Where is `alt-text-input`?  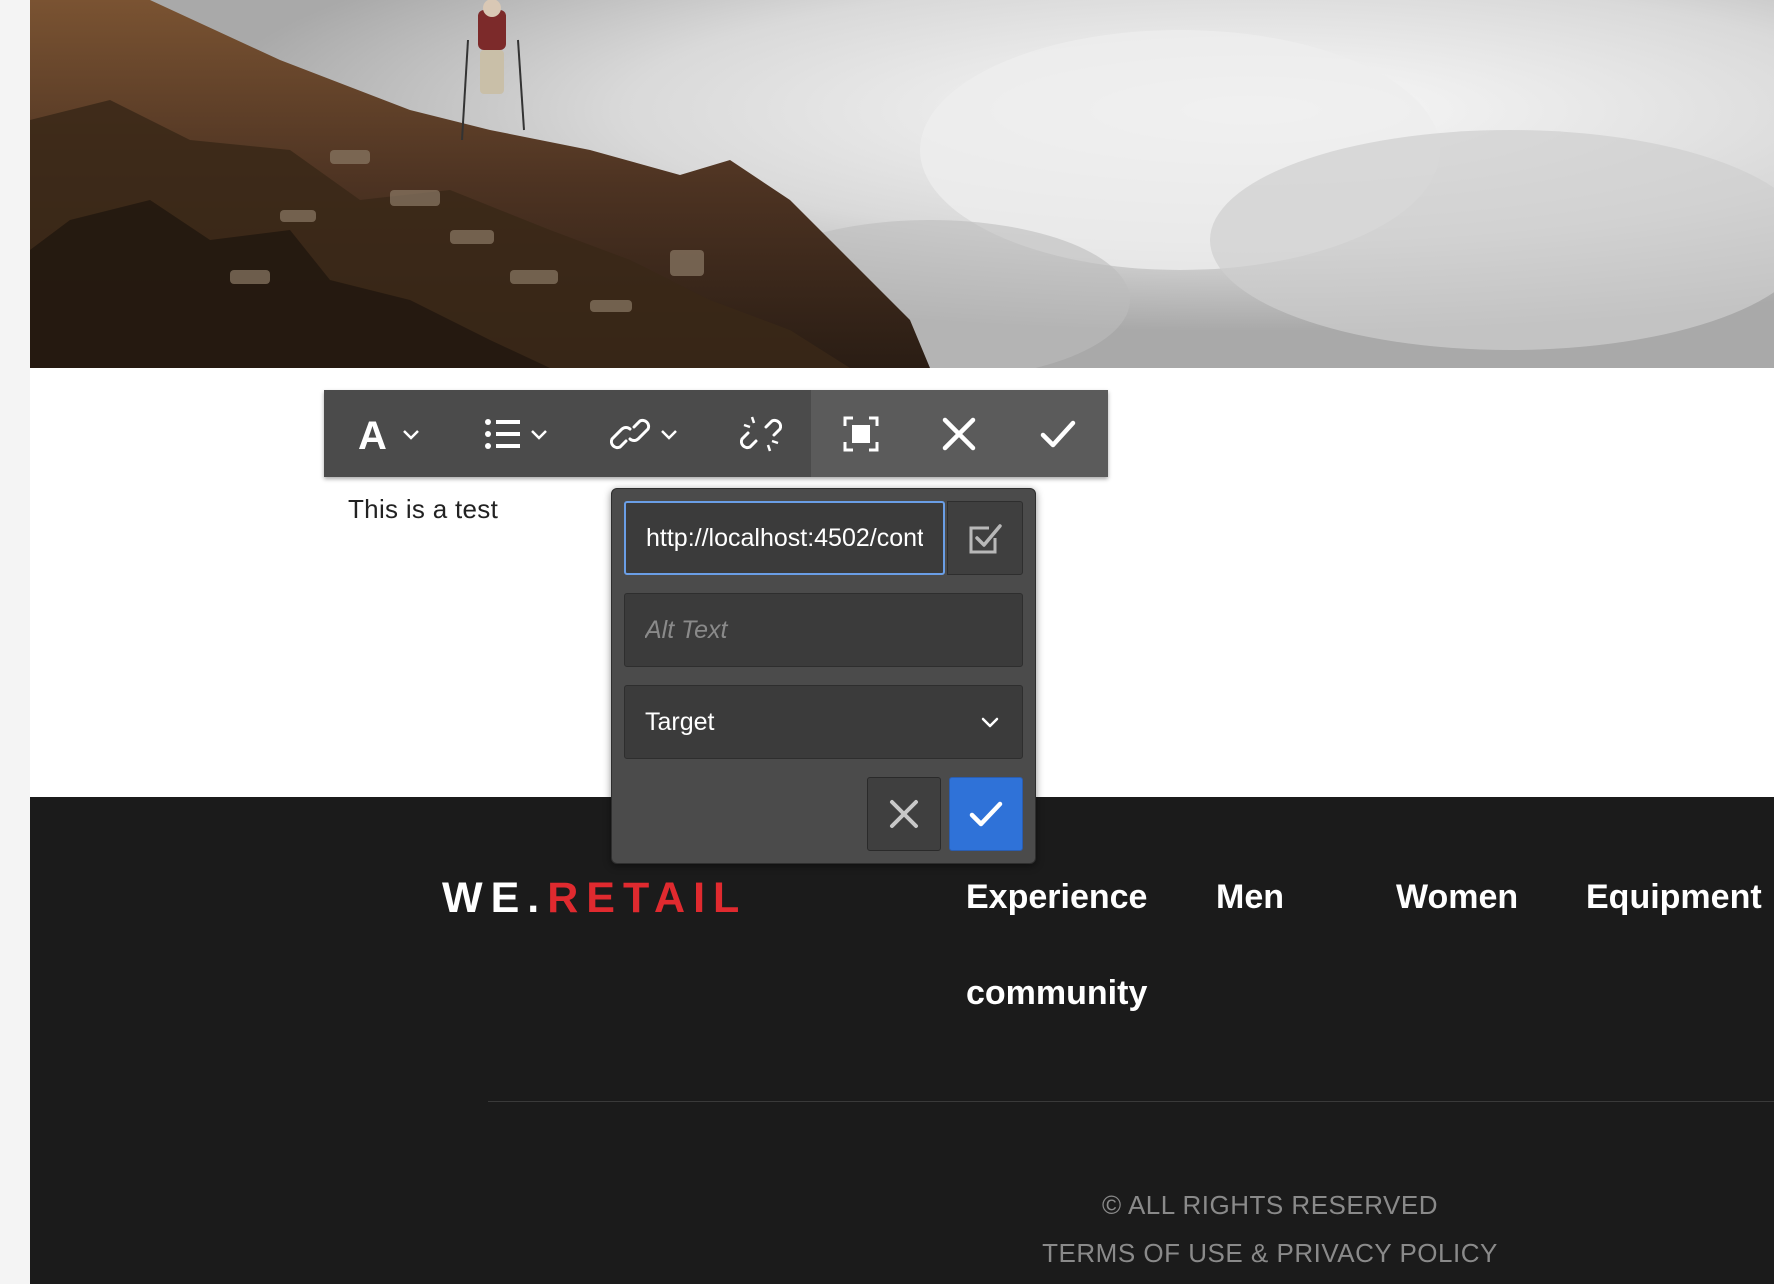 alt-text-input is located at coordinates (823, 630).